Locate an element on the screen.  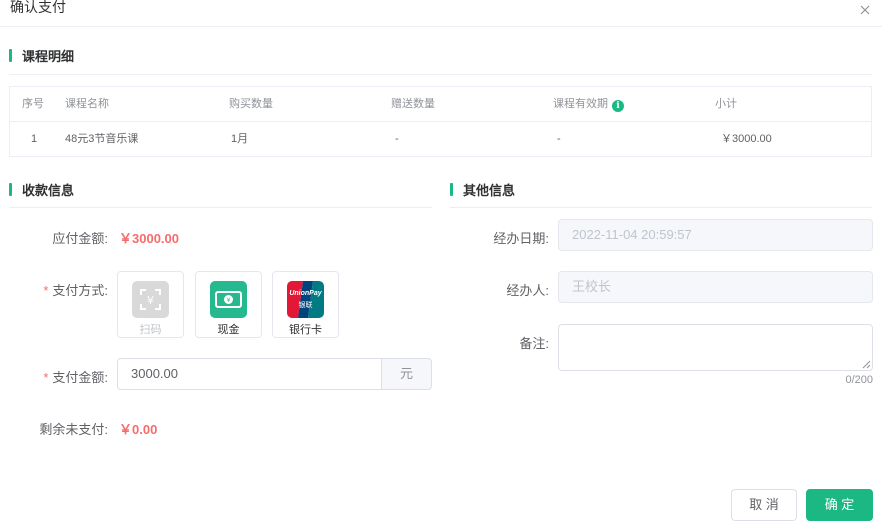
course-section-title: 课程明细 is located at coordinates (41, 55).